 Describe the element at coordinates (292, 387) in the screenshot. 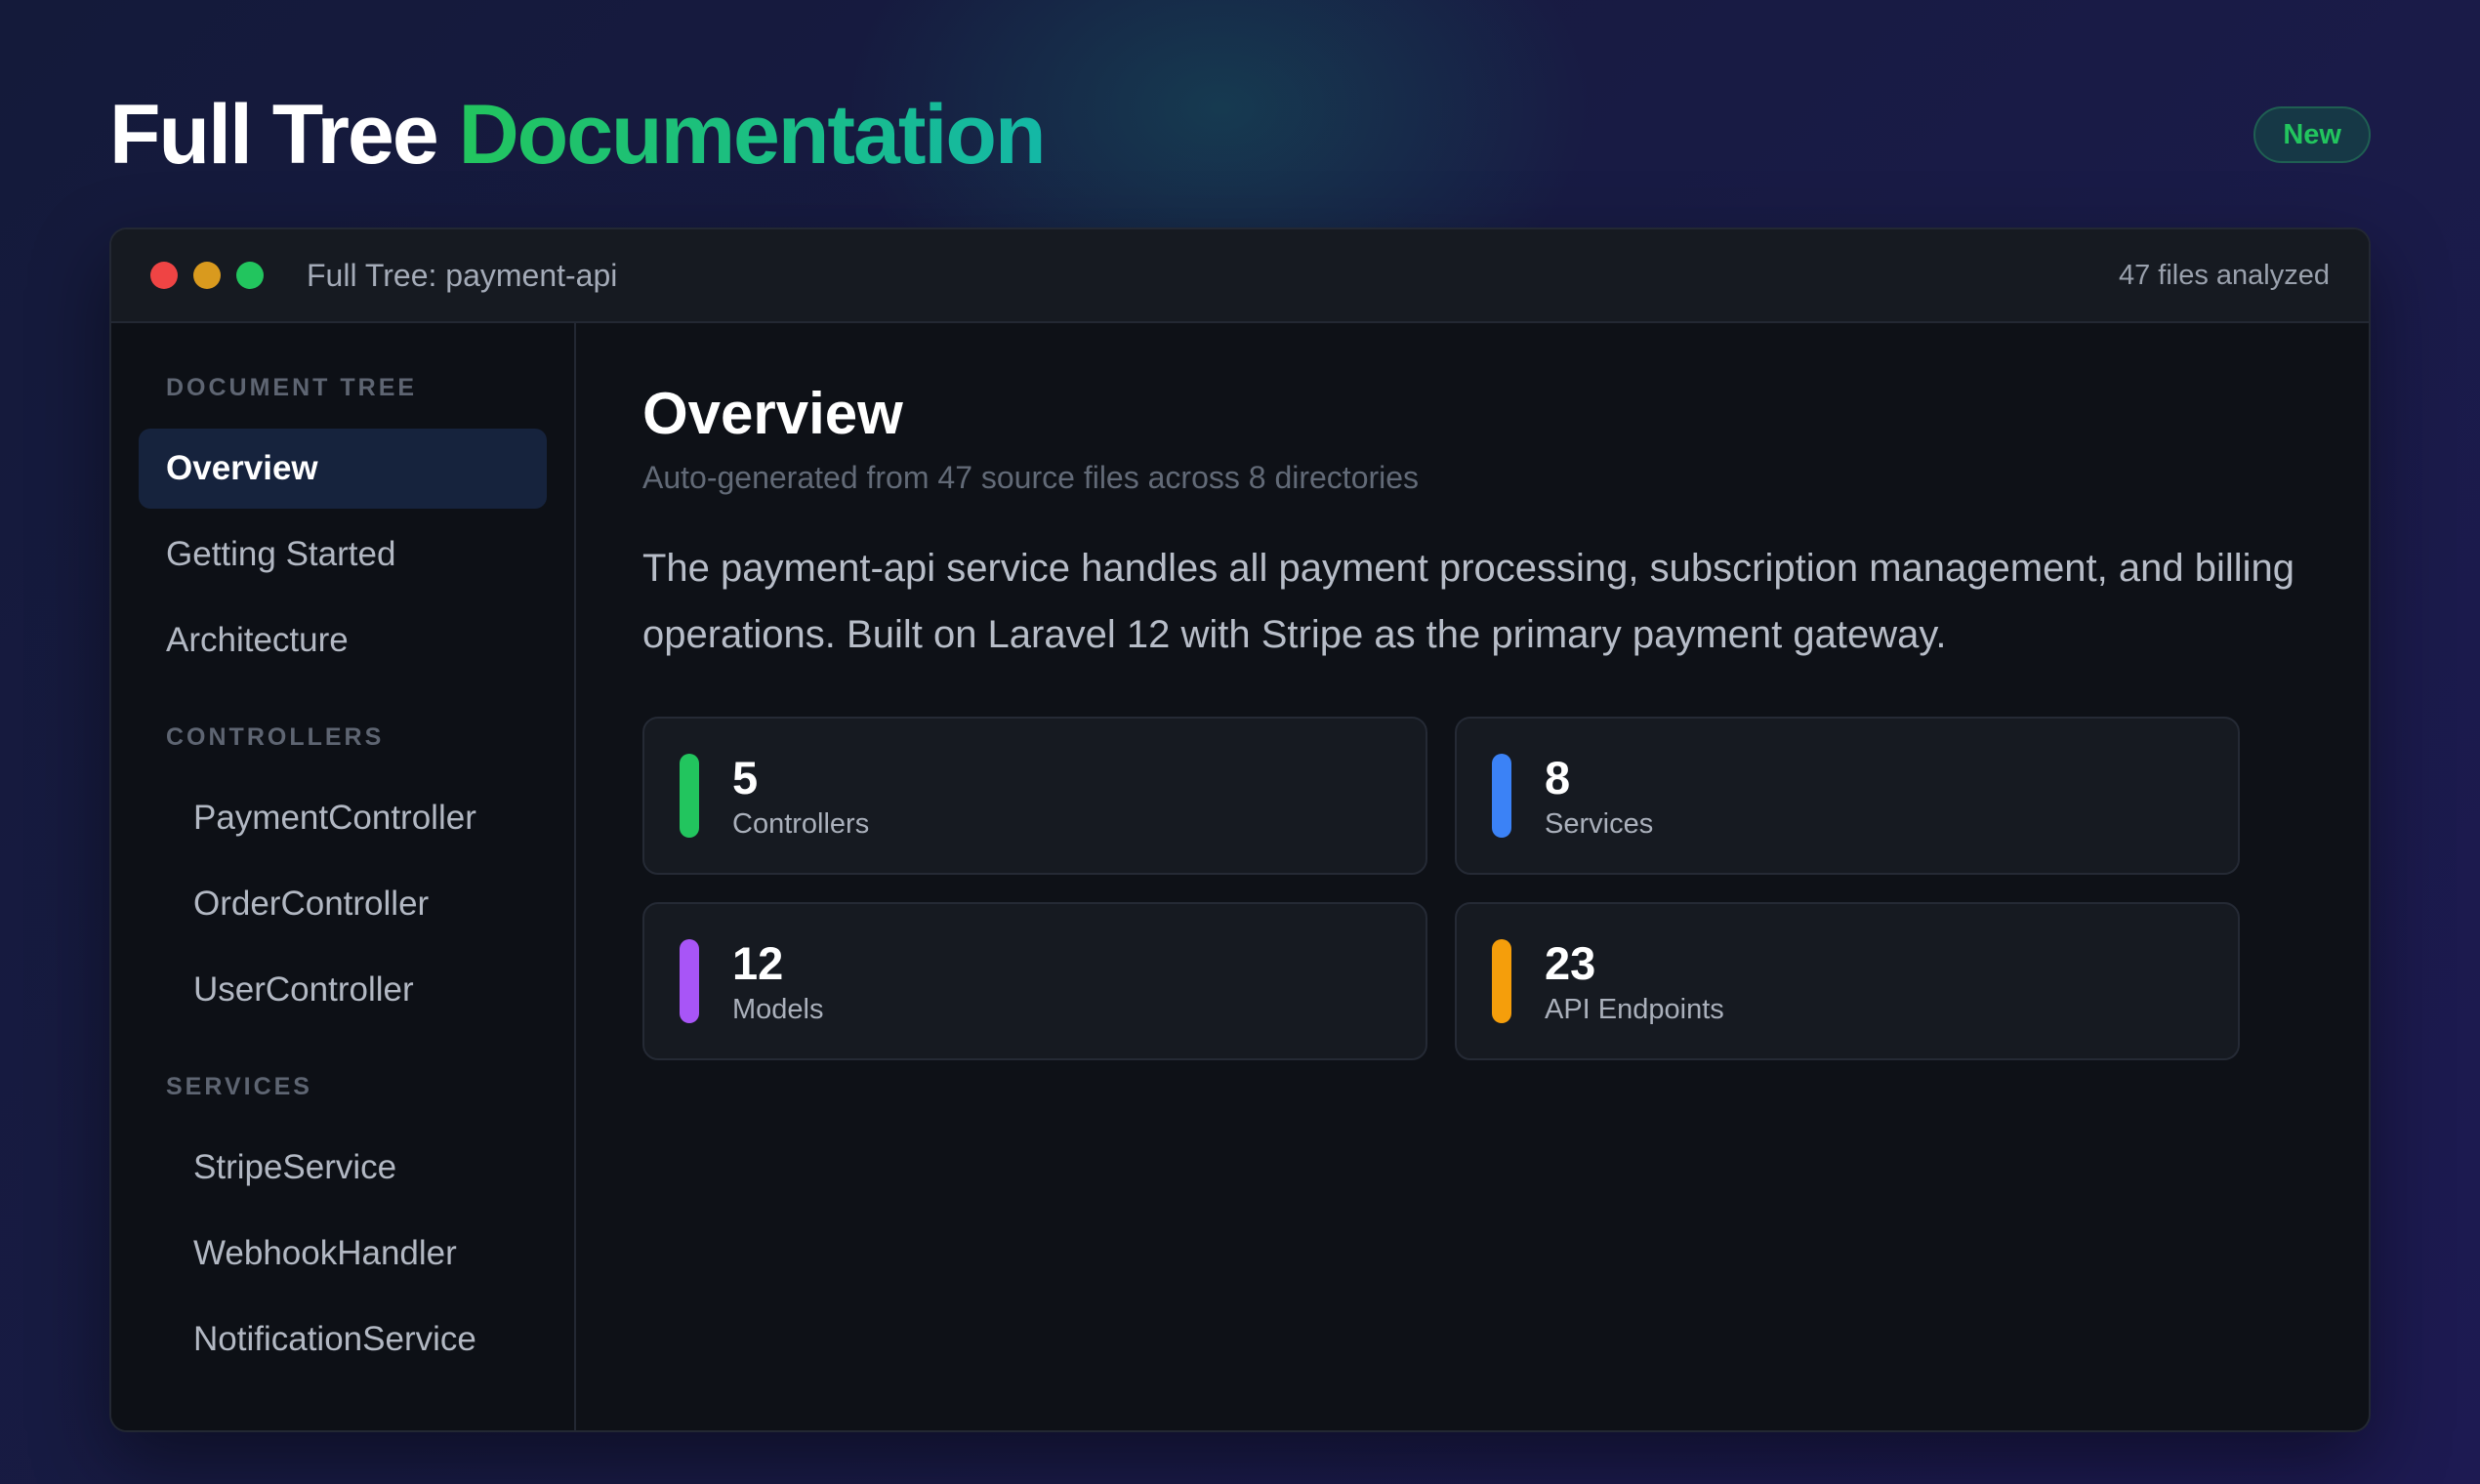

I see `sidebar-section-document-tree: DOCUMENT TREE` at that location.